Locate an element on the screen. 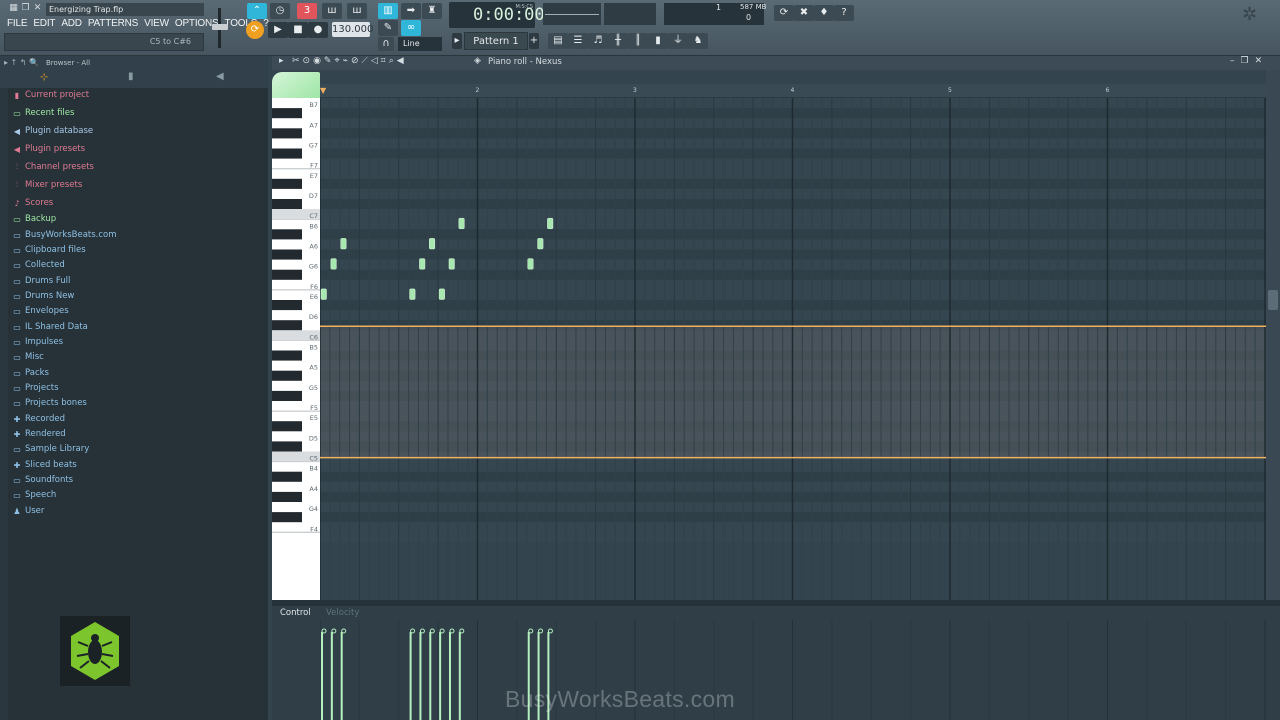 The width and height of the screenshot is (1280, 720). browser-item-envelopes: ▭ Envelopes is located at coordinates (40, 311).